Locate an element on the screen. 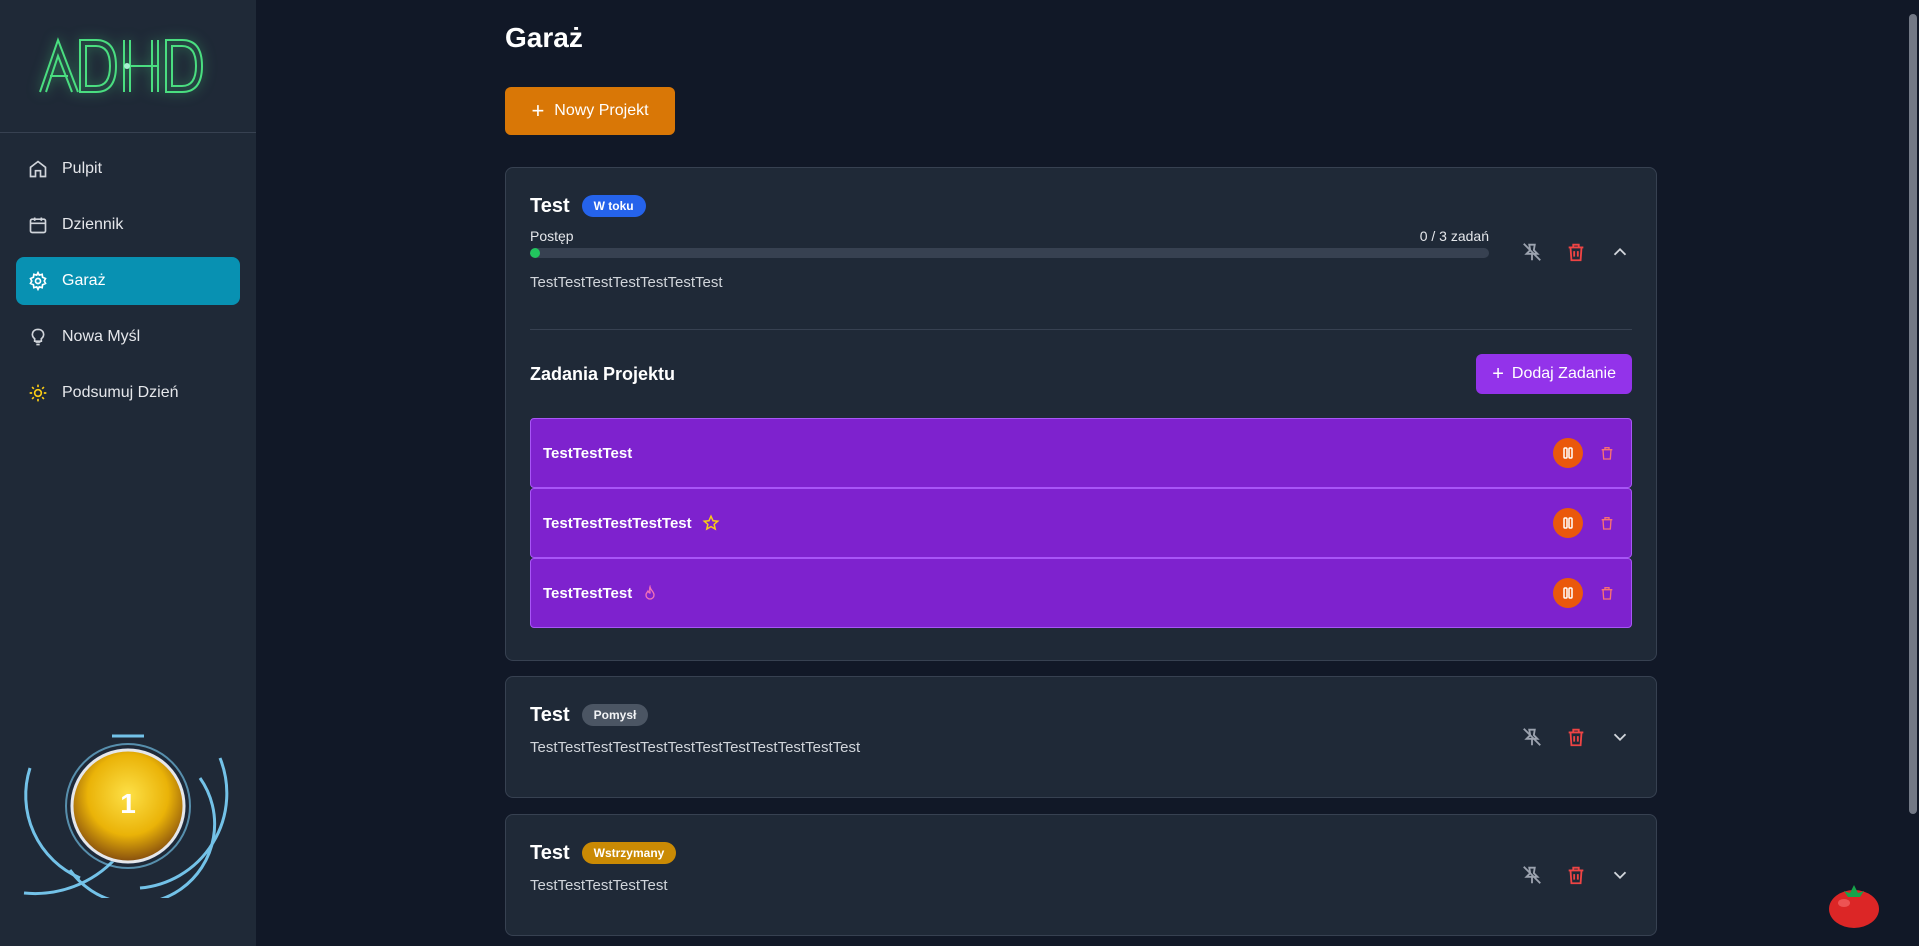  sun-icon is located at coordinates (38, 393).